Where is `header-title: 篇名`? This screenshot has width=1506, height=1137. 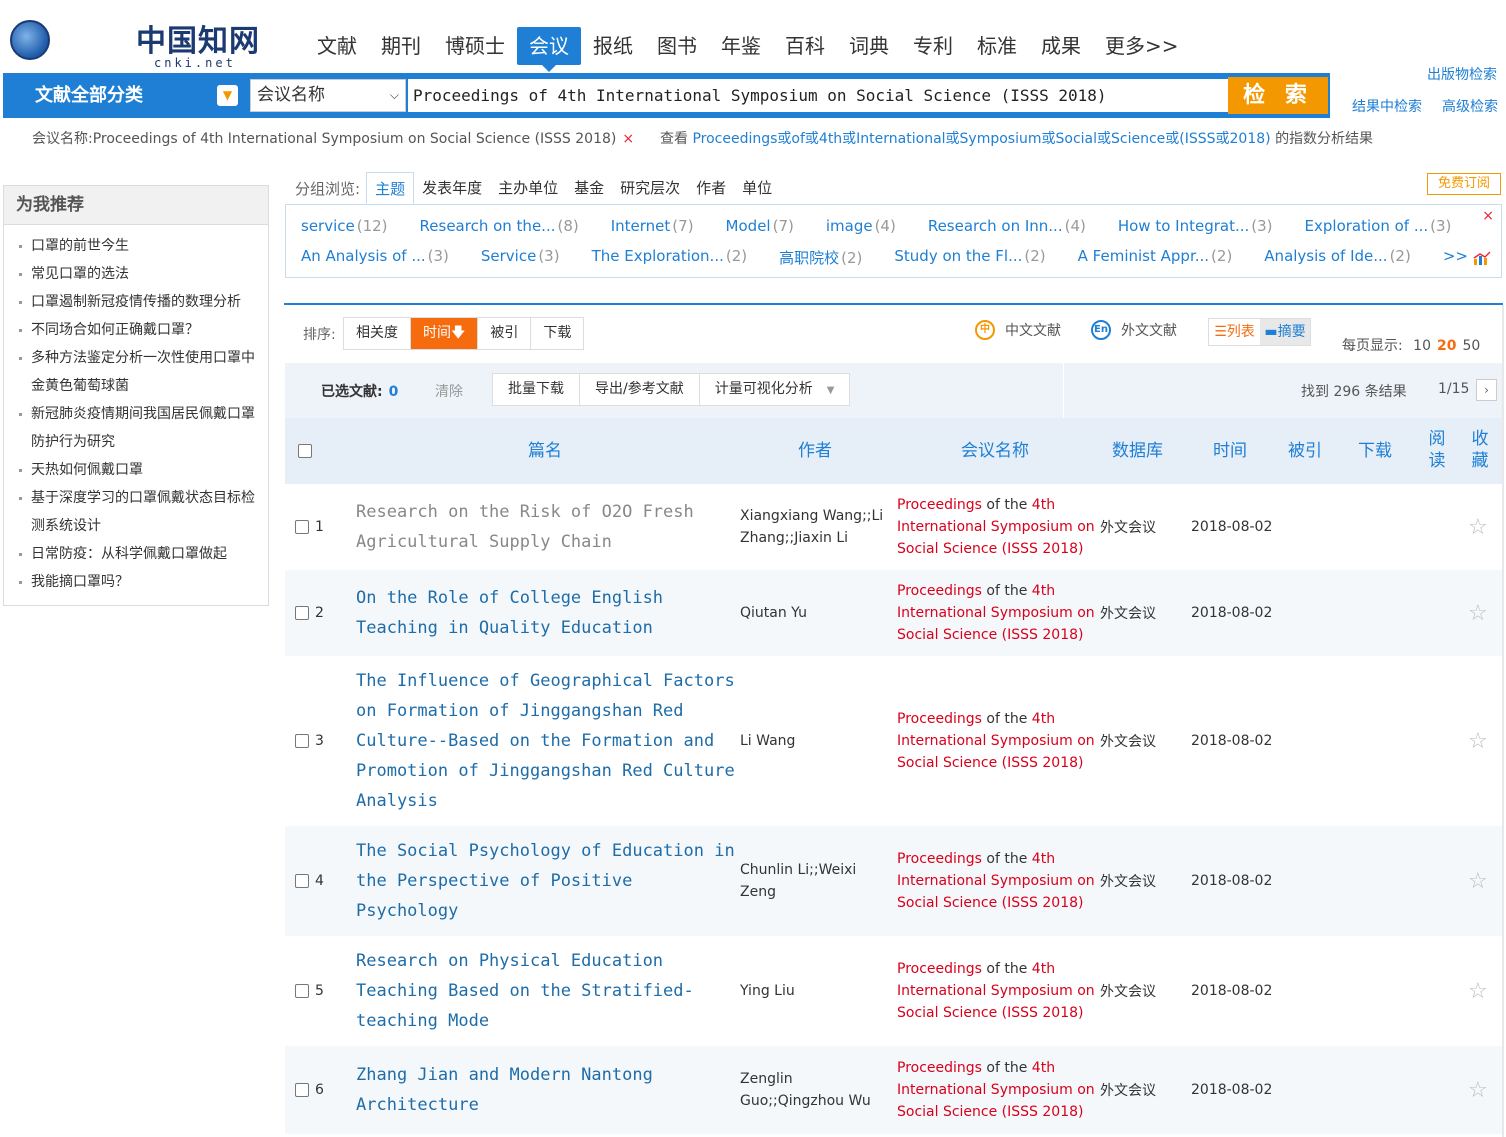 header-title: 篇名 is located at coordinates (545, 451).